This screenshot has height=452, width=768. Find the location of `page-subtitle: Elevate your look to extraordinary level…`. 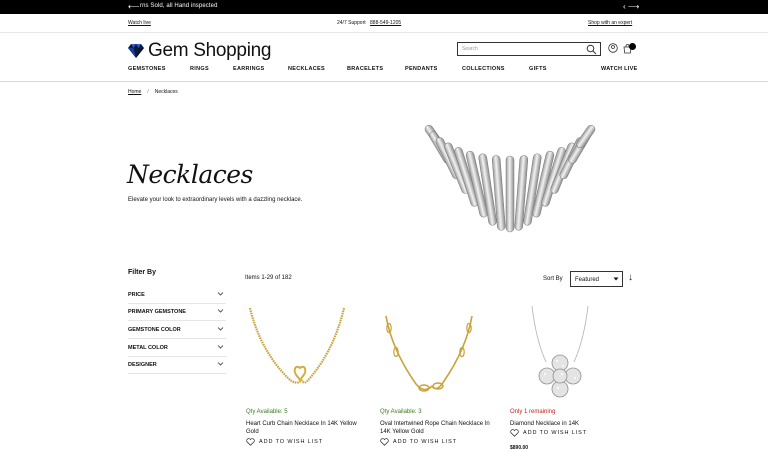

page-subtitle: Elevate your look to extraordinary level… is located at coordinates (215, 200).